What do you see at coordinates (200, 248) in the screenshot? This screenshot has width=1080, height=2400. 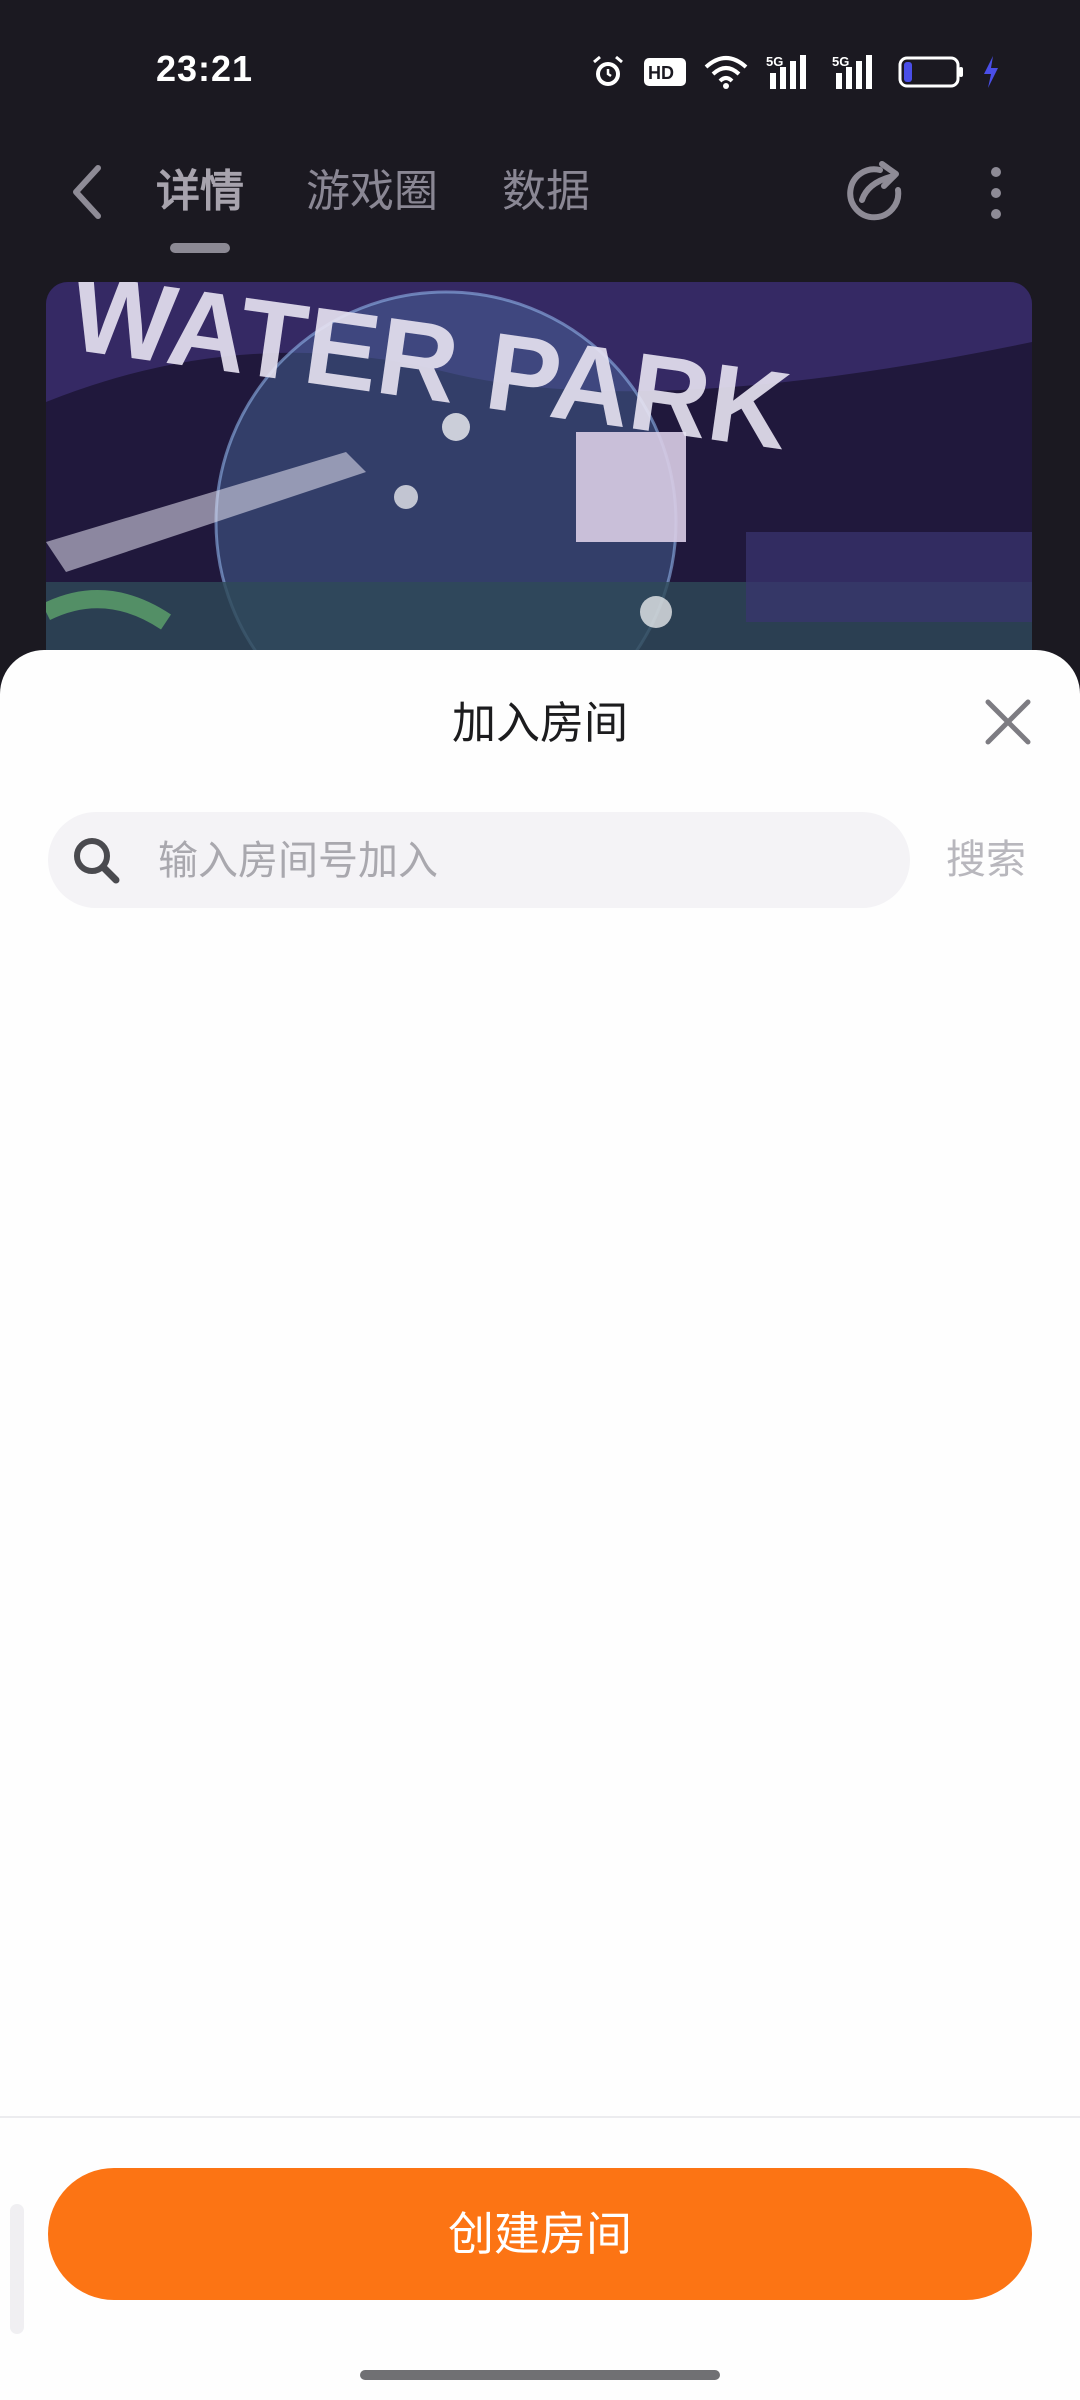 I see `tab-indicator` at bounding box center [200, 248].